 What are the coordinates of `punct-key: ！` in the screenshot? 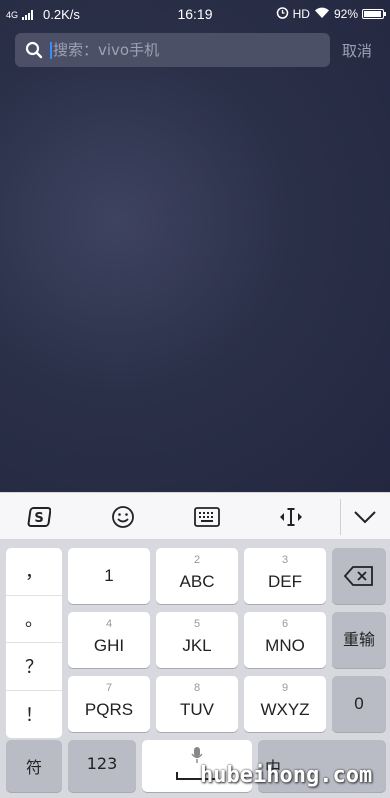 It's located at (34, 715).